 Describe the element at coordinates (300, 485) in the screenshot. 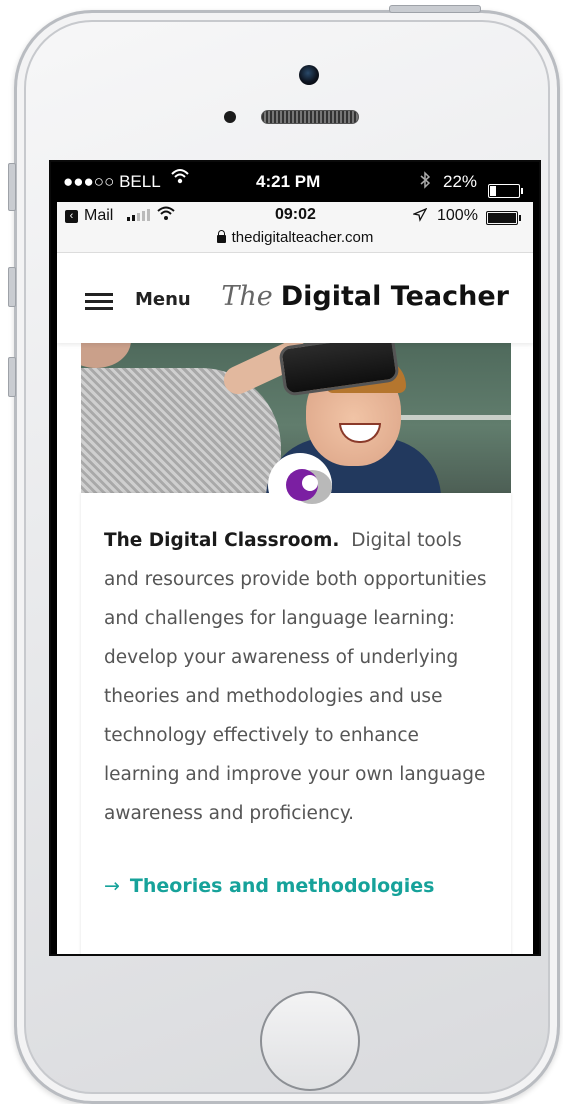

I see `section-logo-icon` at that location.